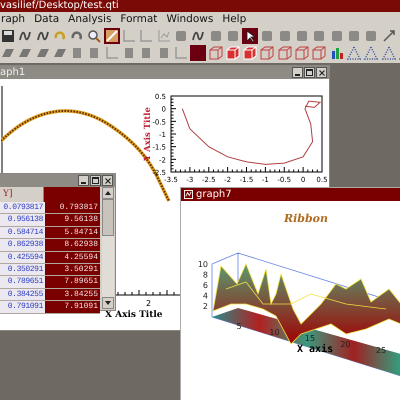  Describe the element at coordinates (108, 248) in the screenshot. I see `scrollbar` at that location.